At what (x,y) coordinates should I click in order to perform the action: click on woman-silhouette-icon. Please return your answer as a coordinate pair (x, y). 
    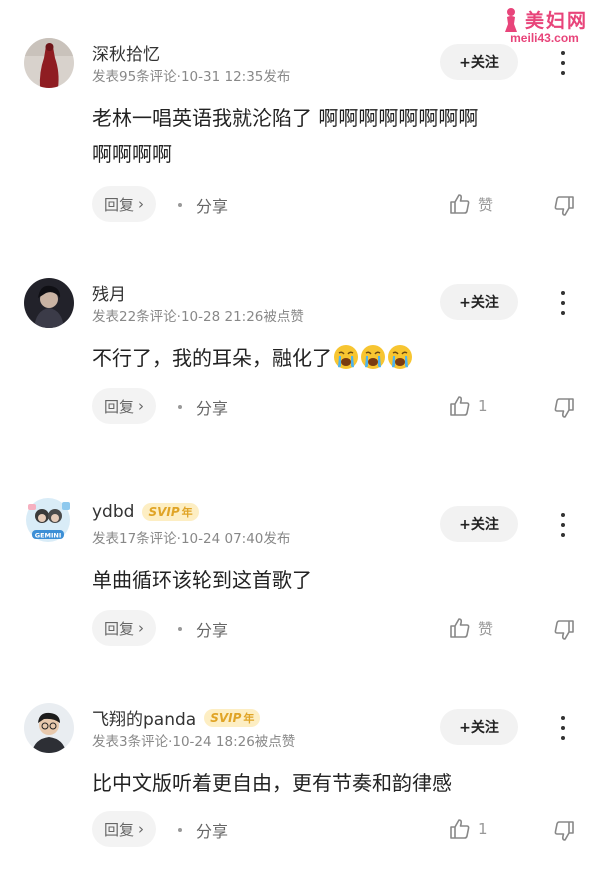
    Looking at the image, I should click on (510, 19).